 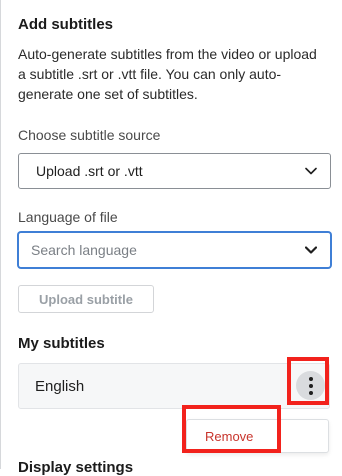 What do you see at coordinates (76, 467) in the screenshot?
I see `display-settings-heading: Display settings` at bounding box center [76, 467].